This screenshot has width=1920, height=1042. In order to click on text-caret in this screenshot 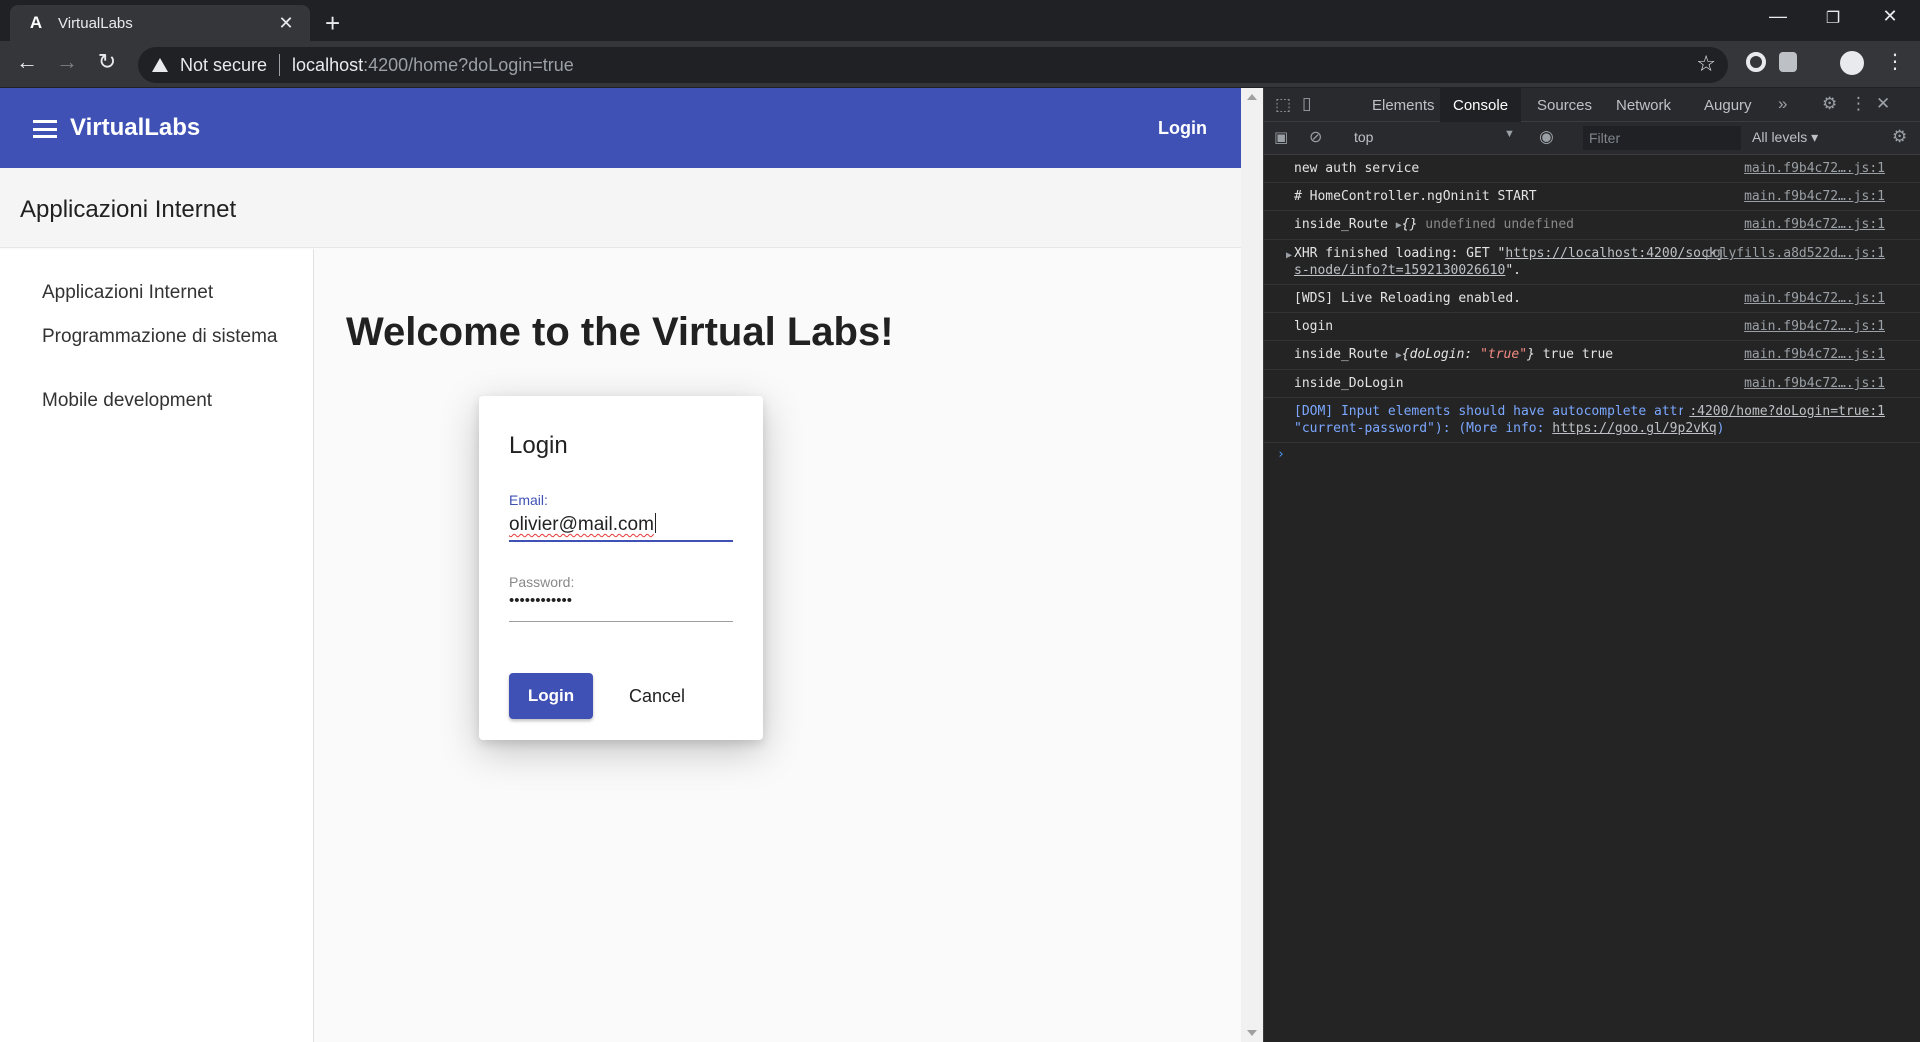, I will do `click(655, 523)`.